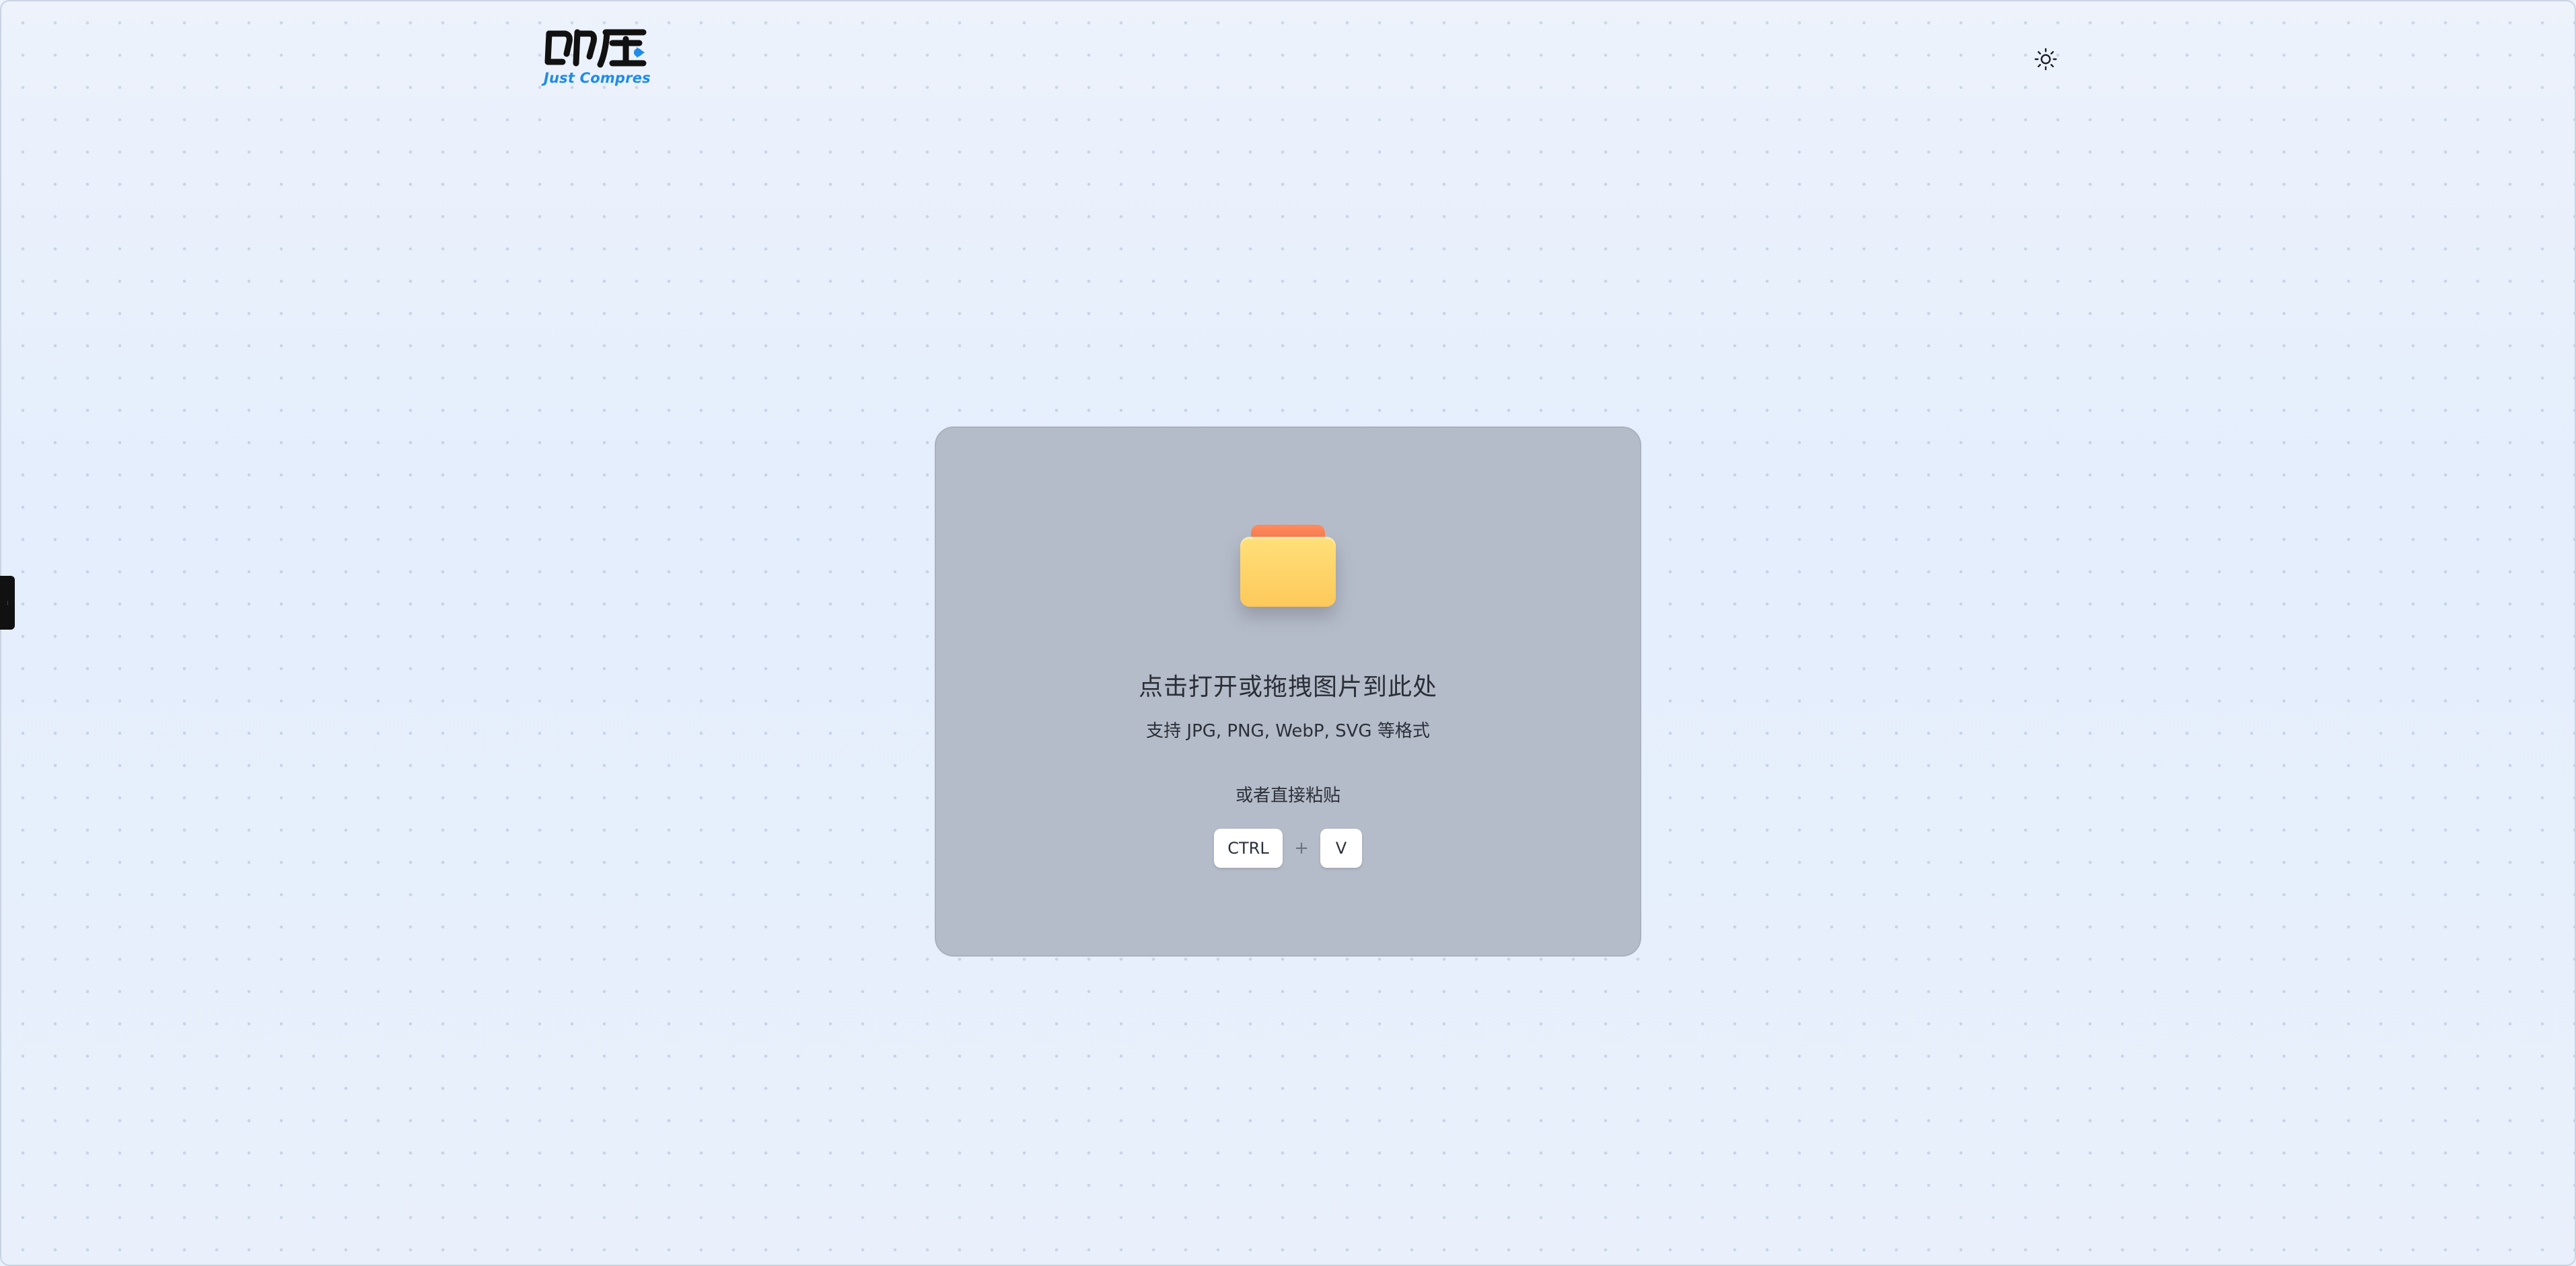 This screenshot has height=1266, width=2576. I want to click on sun-icon, so click(2045, 59).